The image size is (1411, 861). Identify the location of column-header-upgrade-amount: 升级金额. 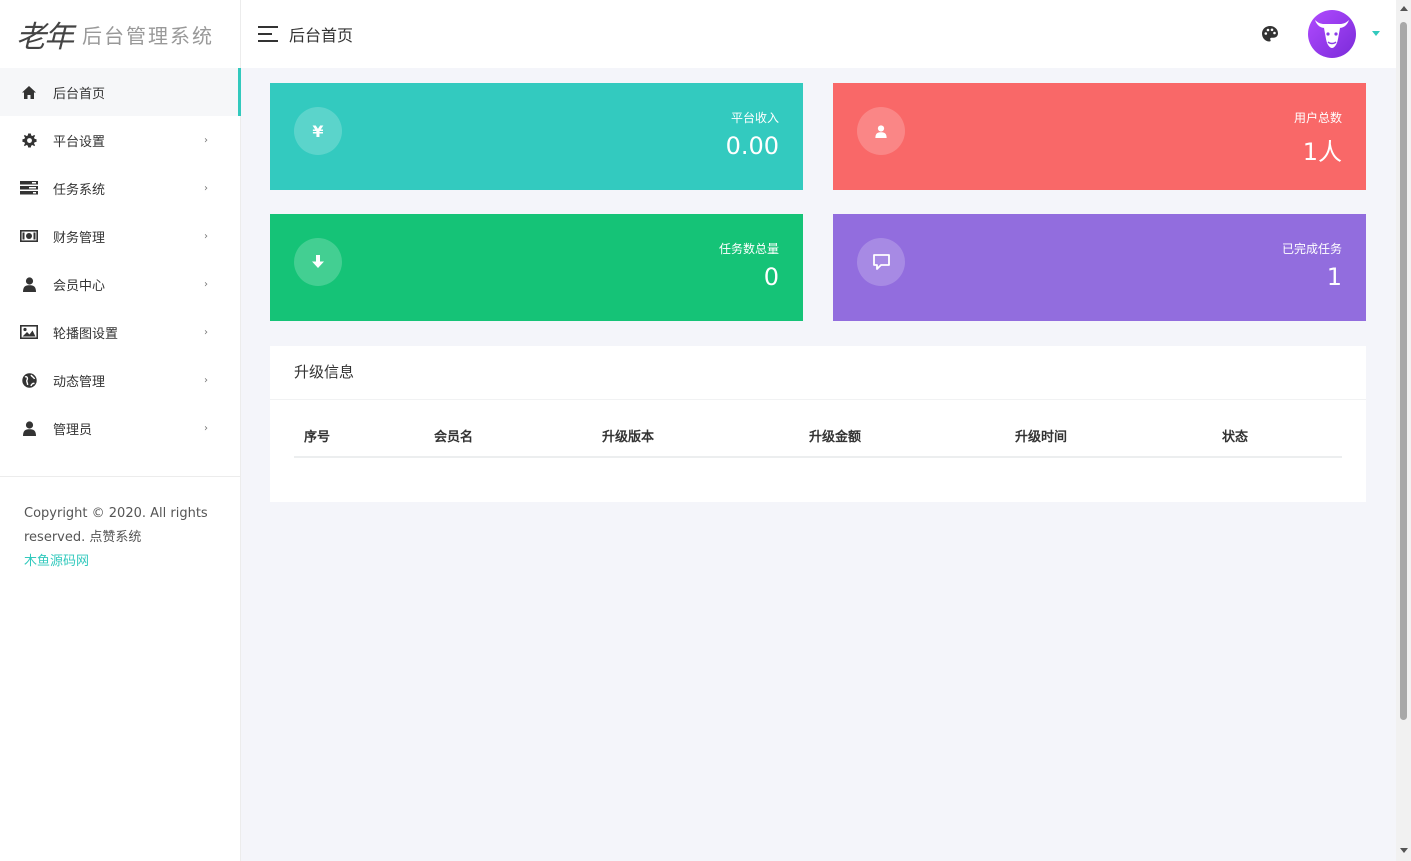
(835, 437).